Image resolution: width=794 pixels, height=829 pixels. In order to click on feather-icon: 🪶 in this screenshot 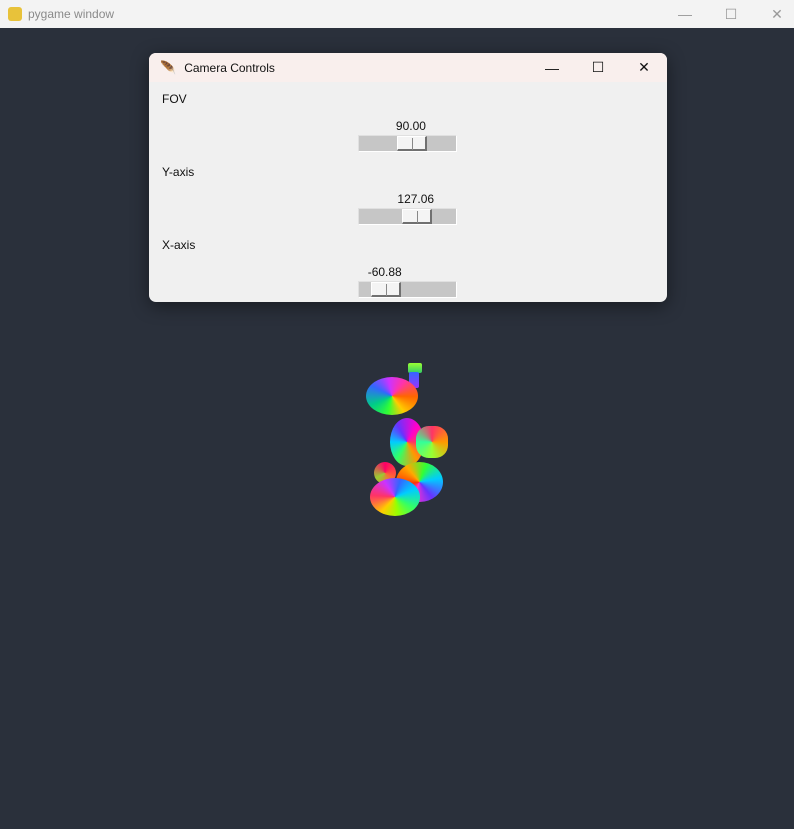, I will do `click(168, 67)`.